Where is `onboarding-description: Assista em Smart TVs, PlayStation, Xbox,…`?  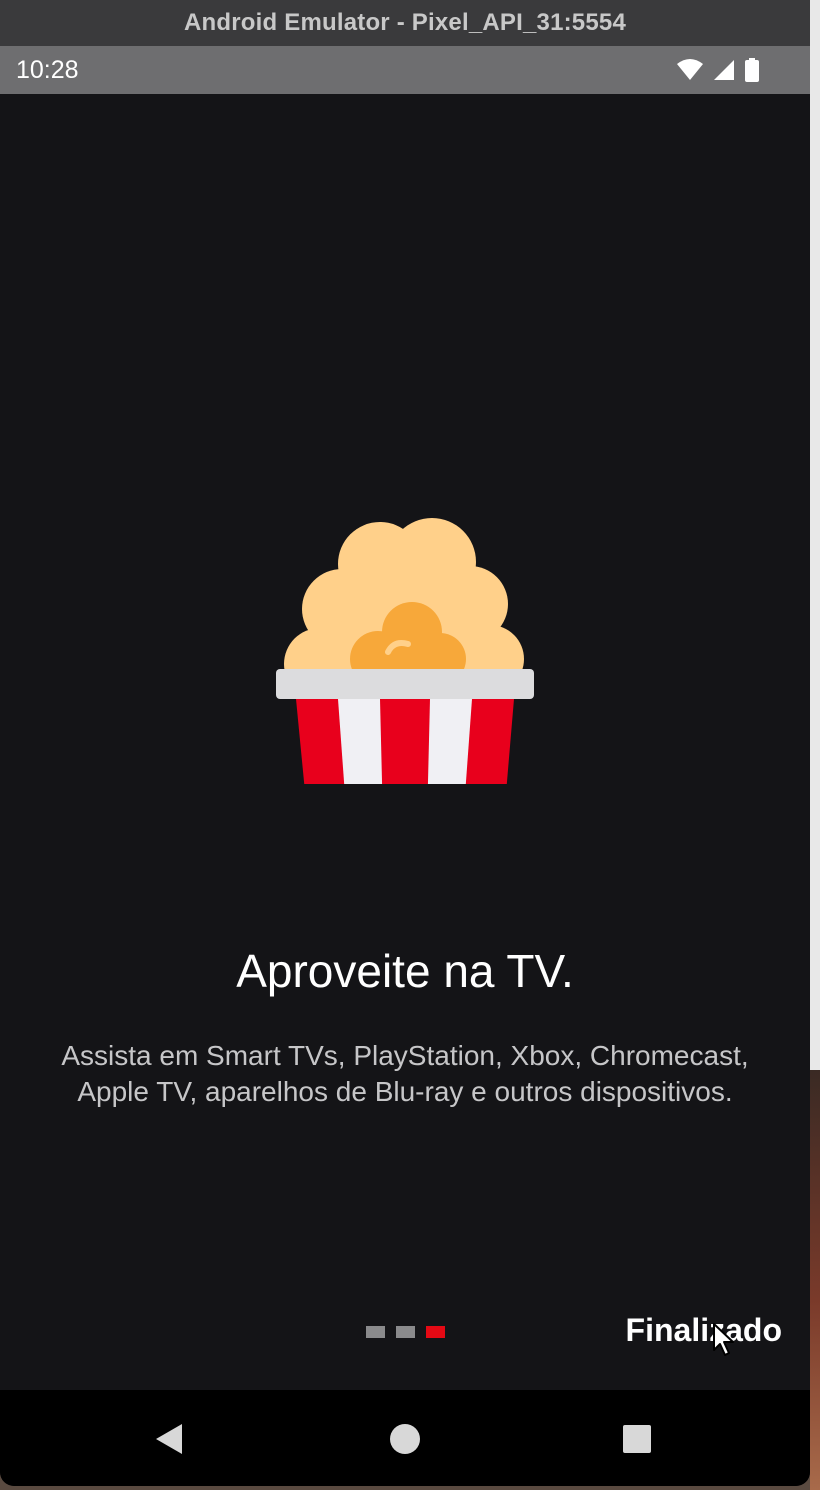 onboarding-description: Assista em Smart TVs, PlayStation, Xbox,… is located at coordinates (405, 1074).